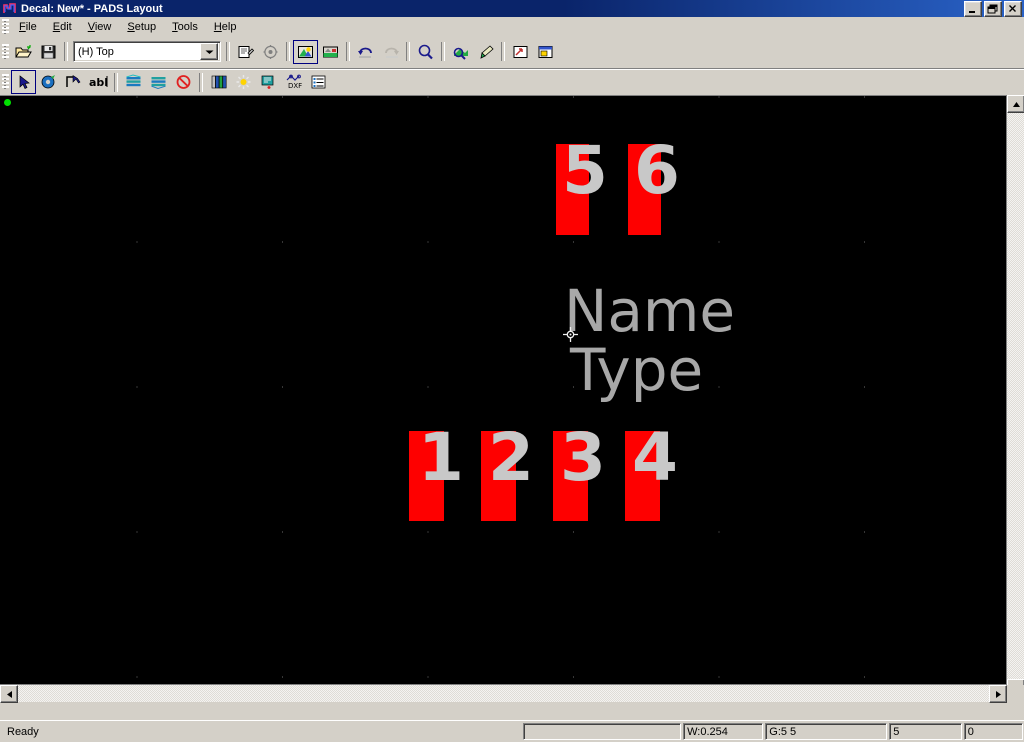 This screenshot has width=1024, height=742. Describe the element at coordinates (5, 51) in the screenshot. I see `main-toolbar-gripper` at that location.